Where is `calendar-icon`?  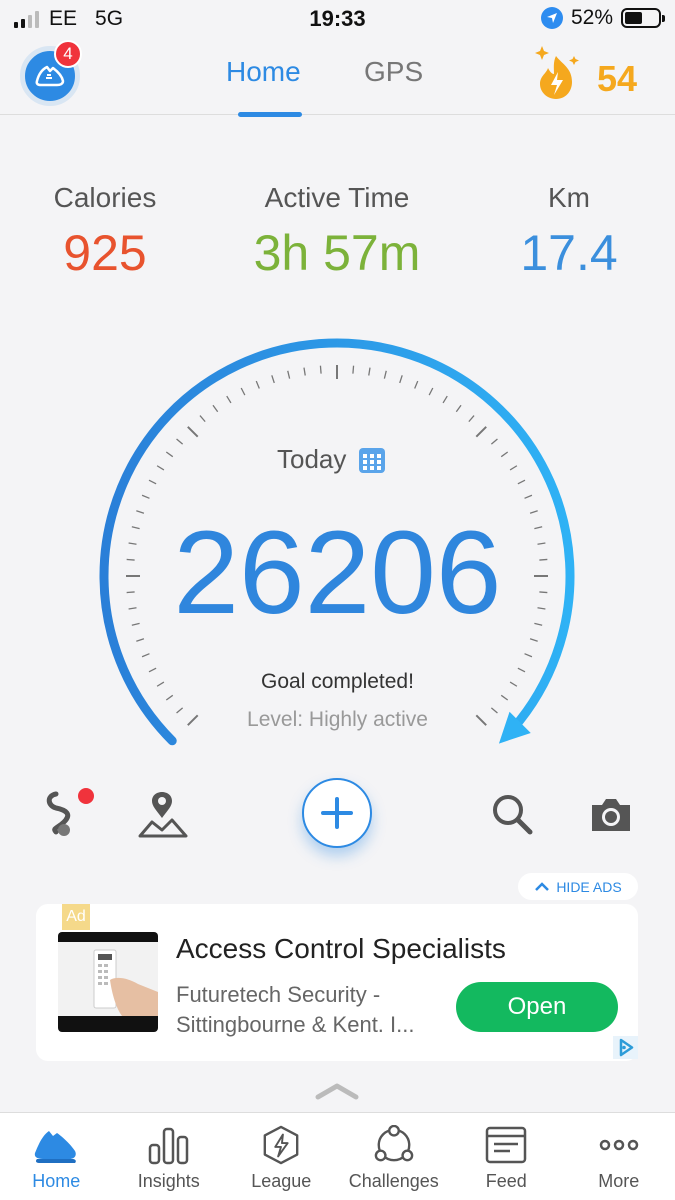
calendar-icon is located at coordinates (372, 460).